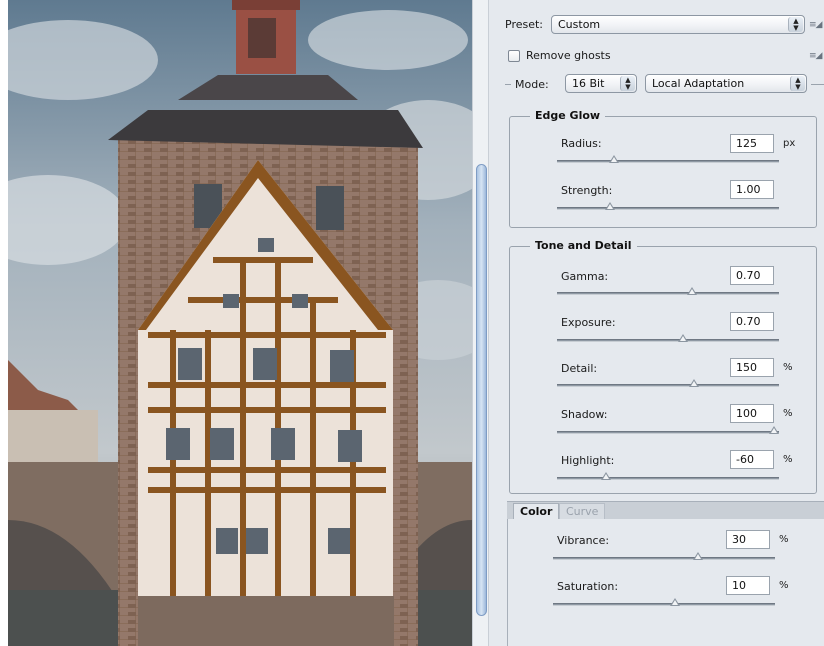 The height and width of the screenshot is (646, 824). I want to click on tone-detail-title: Tone and Detail, so click(583, 245).